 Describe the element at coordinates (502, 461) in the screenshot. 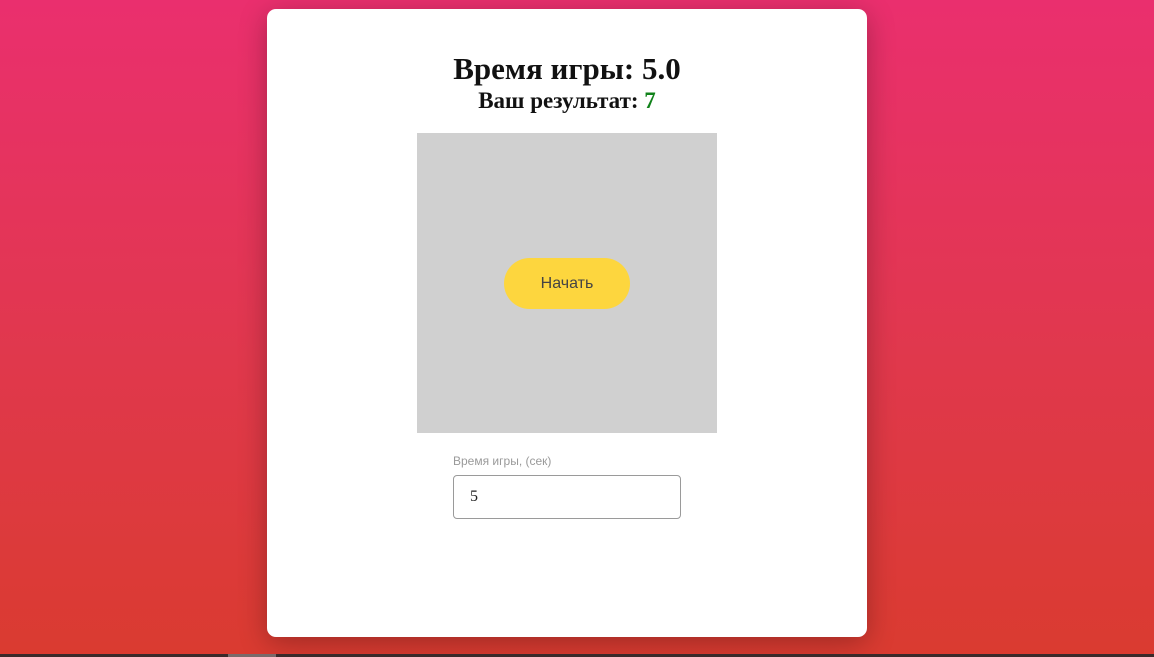

I see `game-time-field-label: Время игры, (сек)` at that location.